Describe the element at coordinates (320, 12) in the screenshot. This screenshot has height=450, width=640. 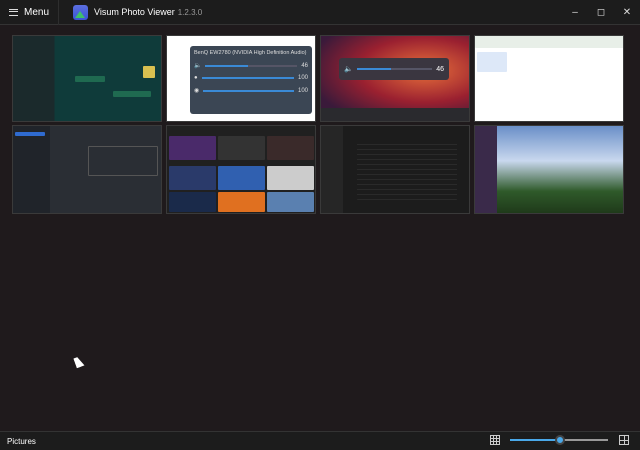
I see `title-bar: Menu Visum Photo Viewer 1.2.3.0 – ◻ ✕` at that location.